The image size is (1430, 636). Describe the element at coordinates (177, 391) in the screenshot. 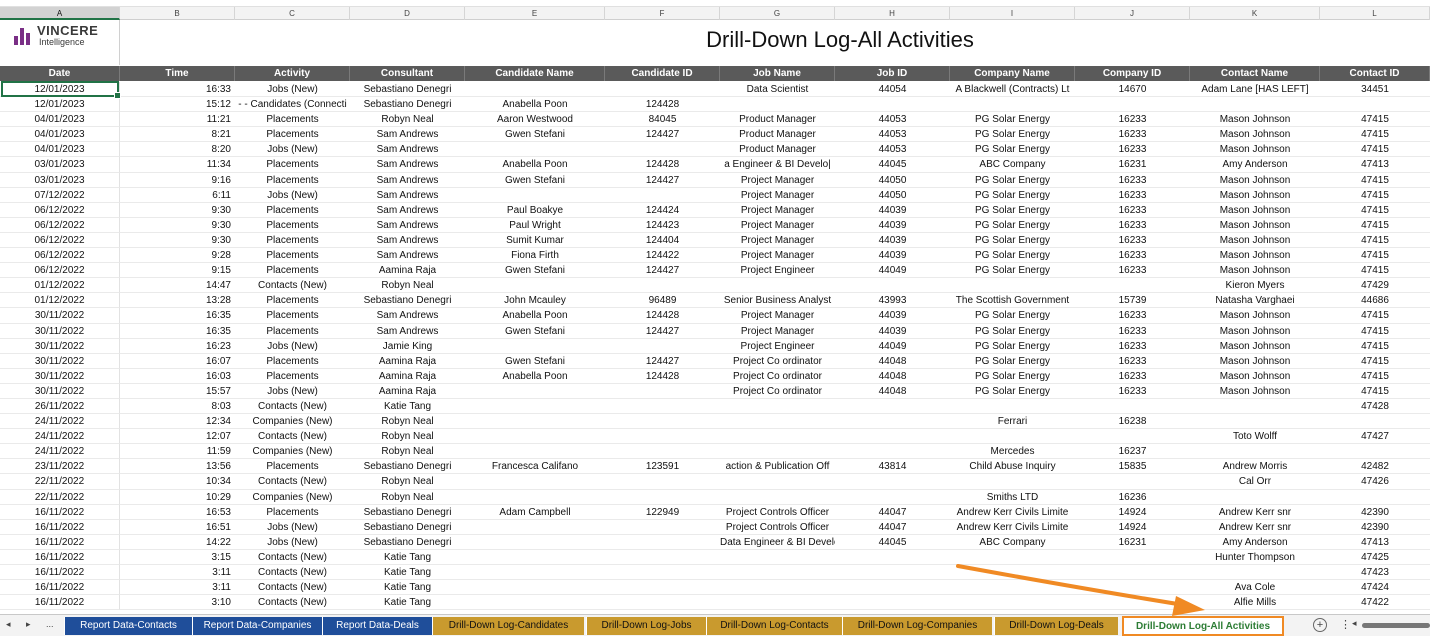

I see `cell-time: 15:57` at that location.